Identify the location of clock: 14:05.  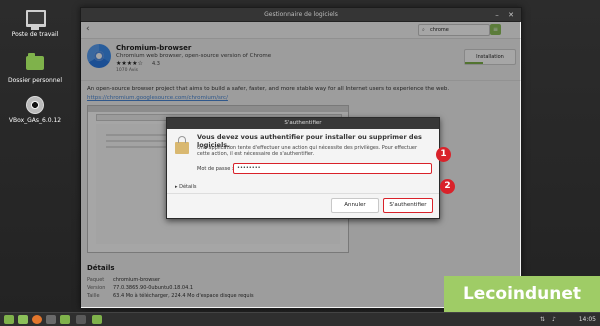
(587, 319).